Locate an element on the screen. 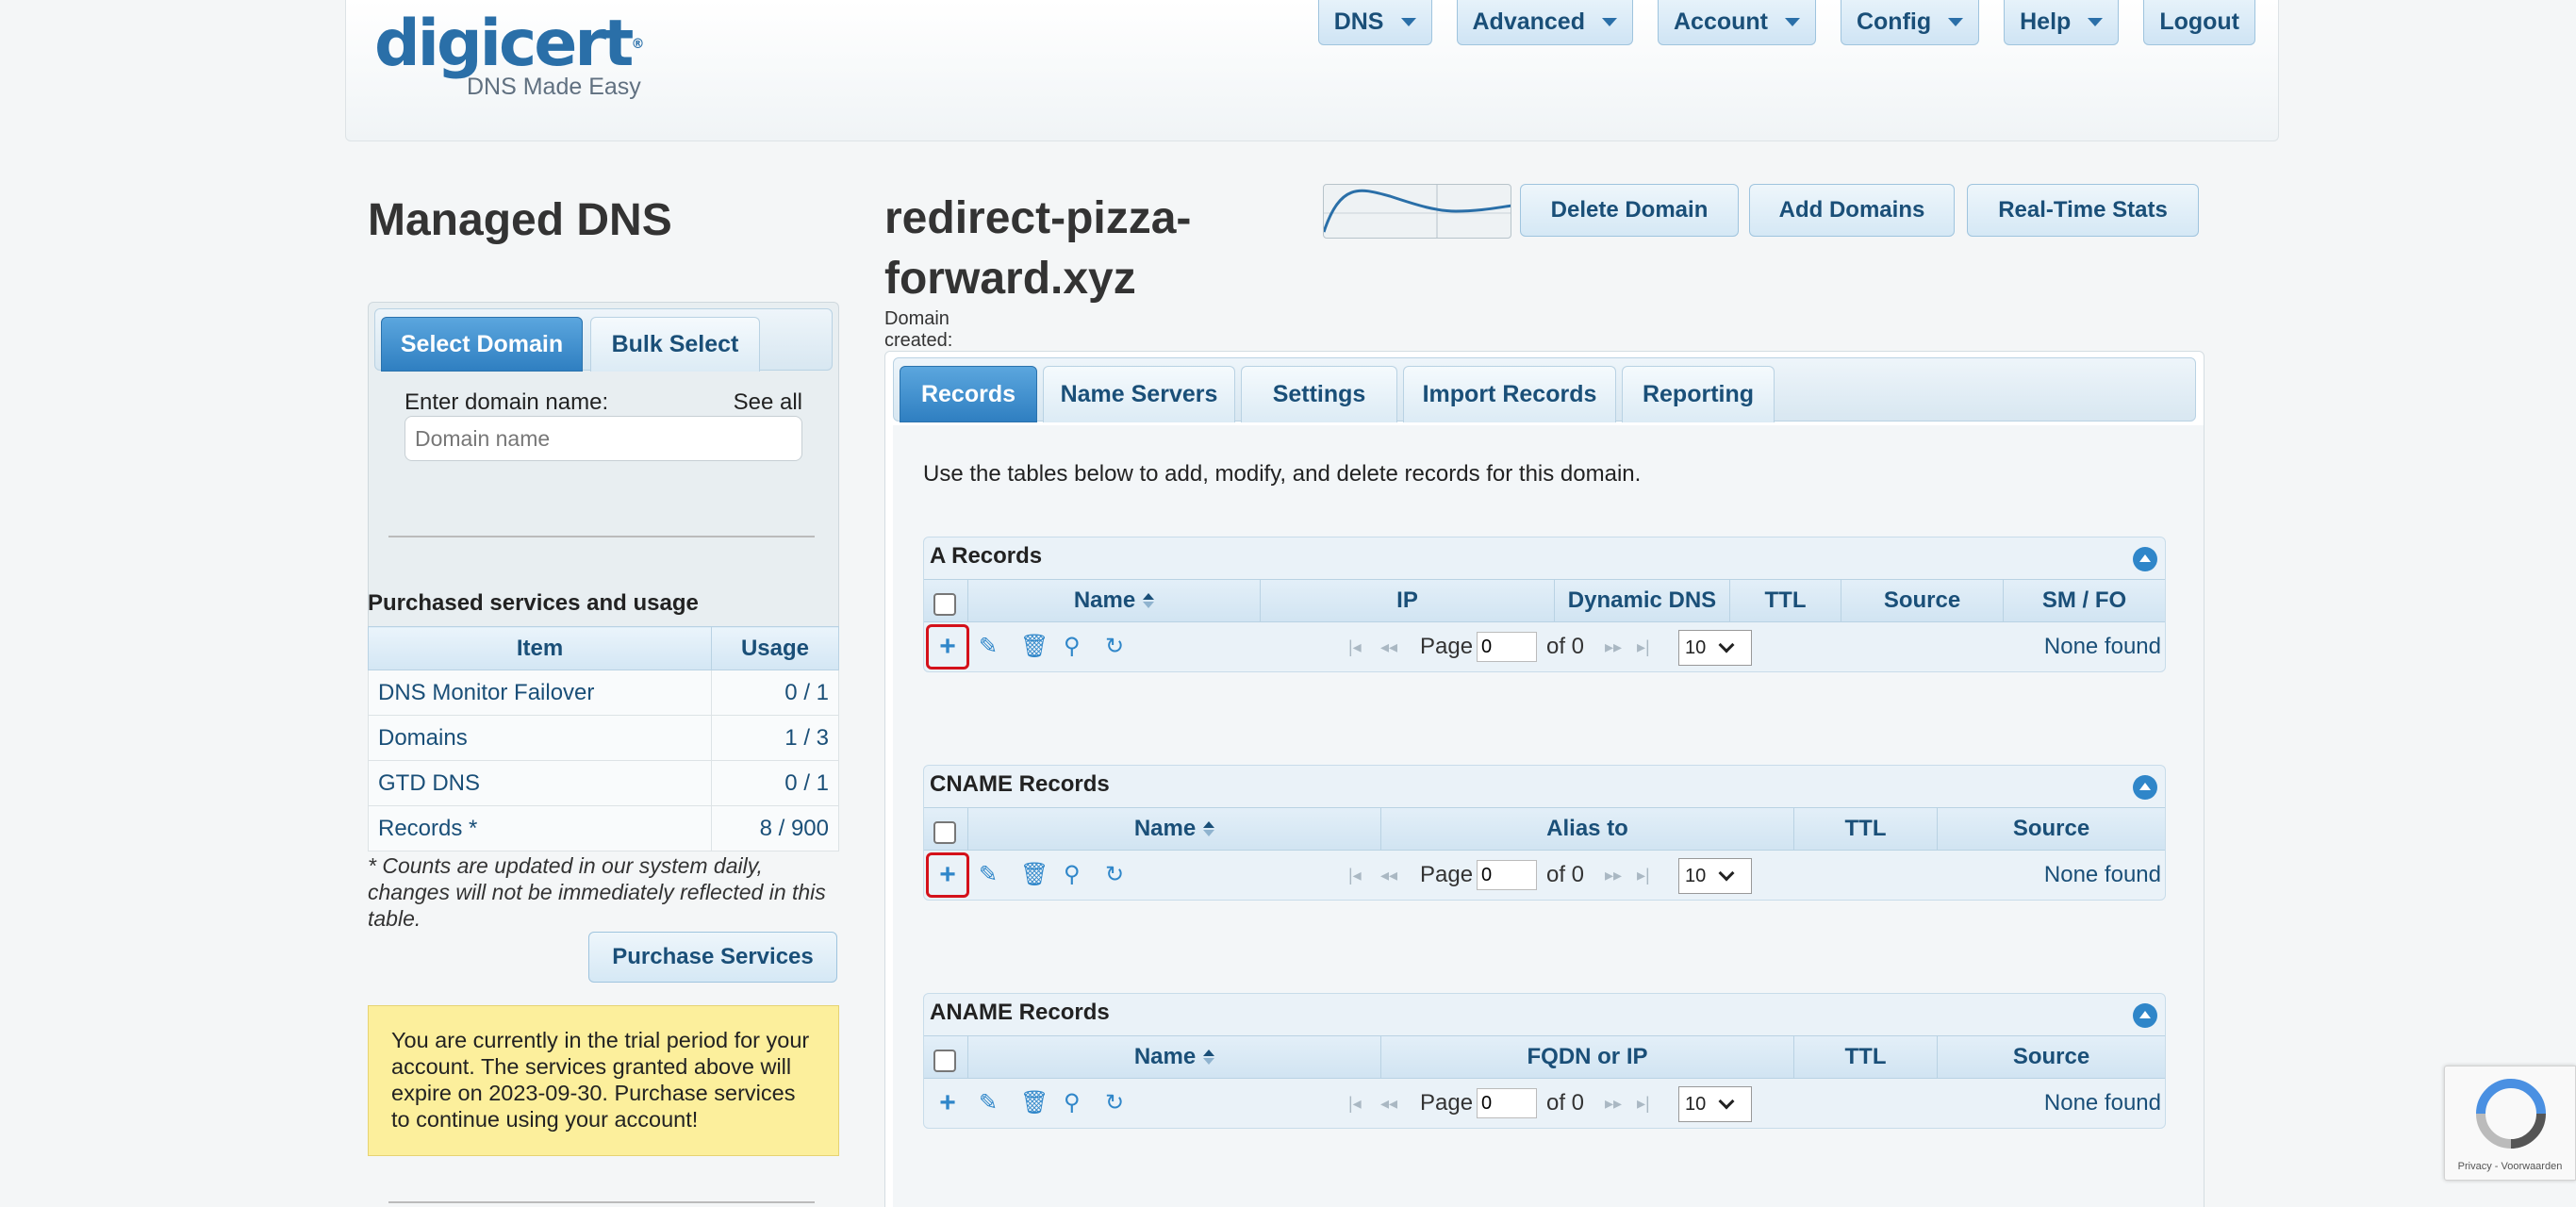 This screenshot has width=2576, height=1207. page-title: Managed DNS is located at coordinates (520, 220).